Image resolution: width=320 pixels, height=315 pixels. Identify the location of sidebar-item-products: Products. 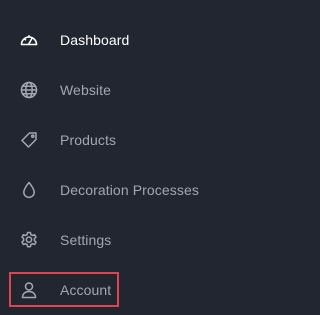
(130, 140).